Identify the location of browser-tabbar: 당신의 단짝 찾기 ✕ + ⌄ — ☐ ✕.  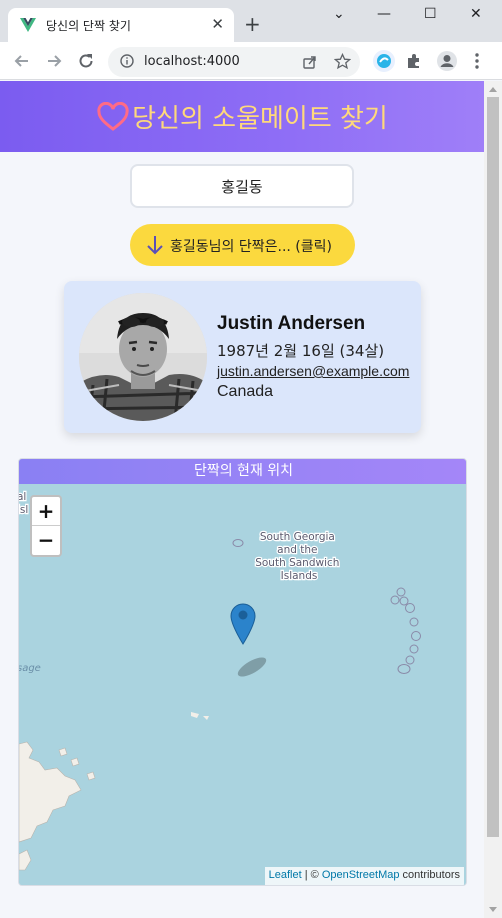
(251, 21).